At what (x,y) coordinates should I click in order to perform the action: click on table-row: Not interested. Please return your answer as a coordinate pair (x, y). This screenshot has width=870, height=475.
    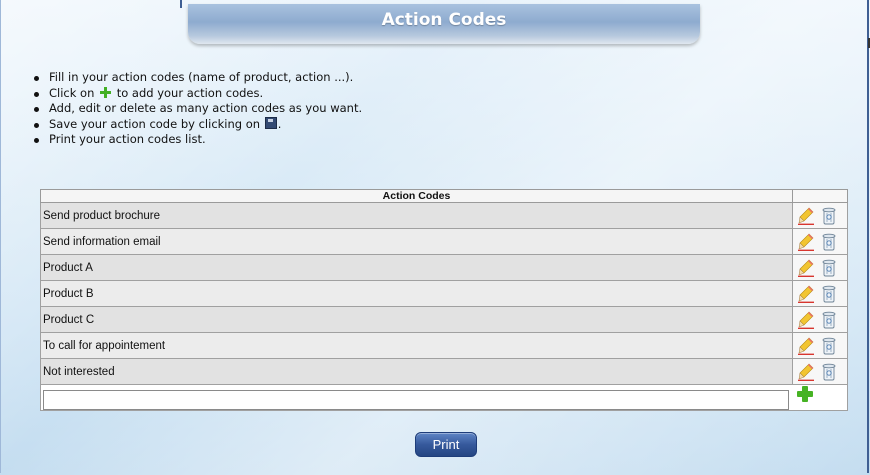
    Looking at the image, I should click on (444, 371).